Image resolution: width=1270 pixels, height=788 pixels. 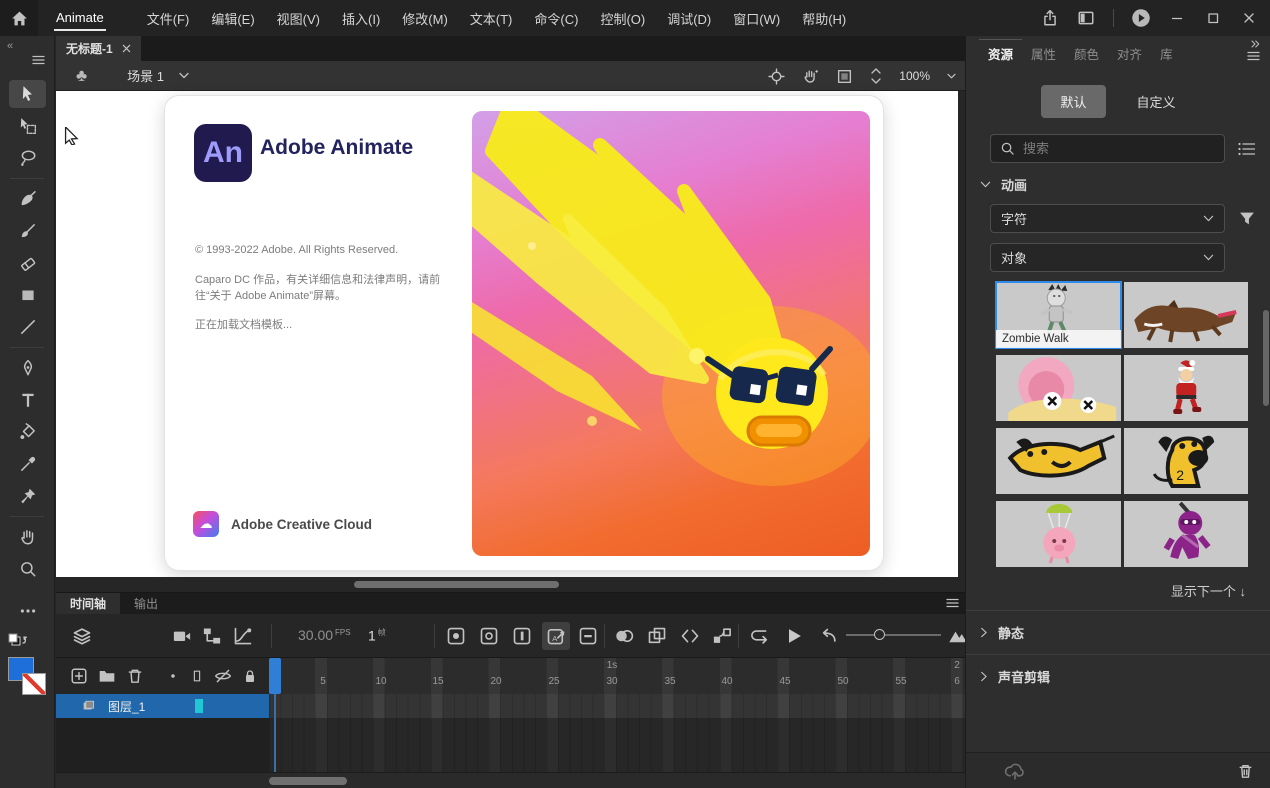 I want to click on swap-colors-icon, so click(x=19, y=641).